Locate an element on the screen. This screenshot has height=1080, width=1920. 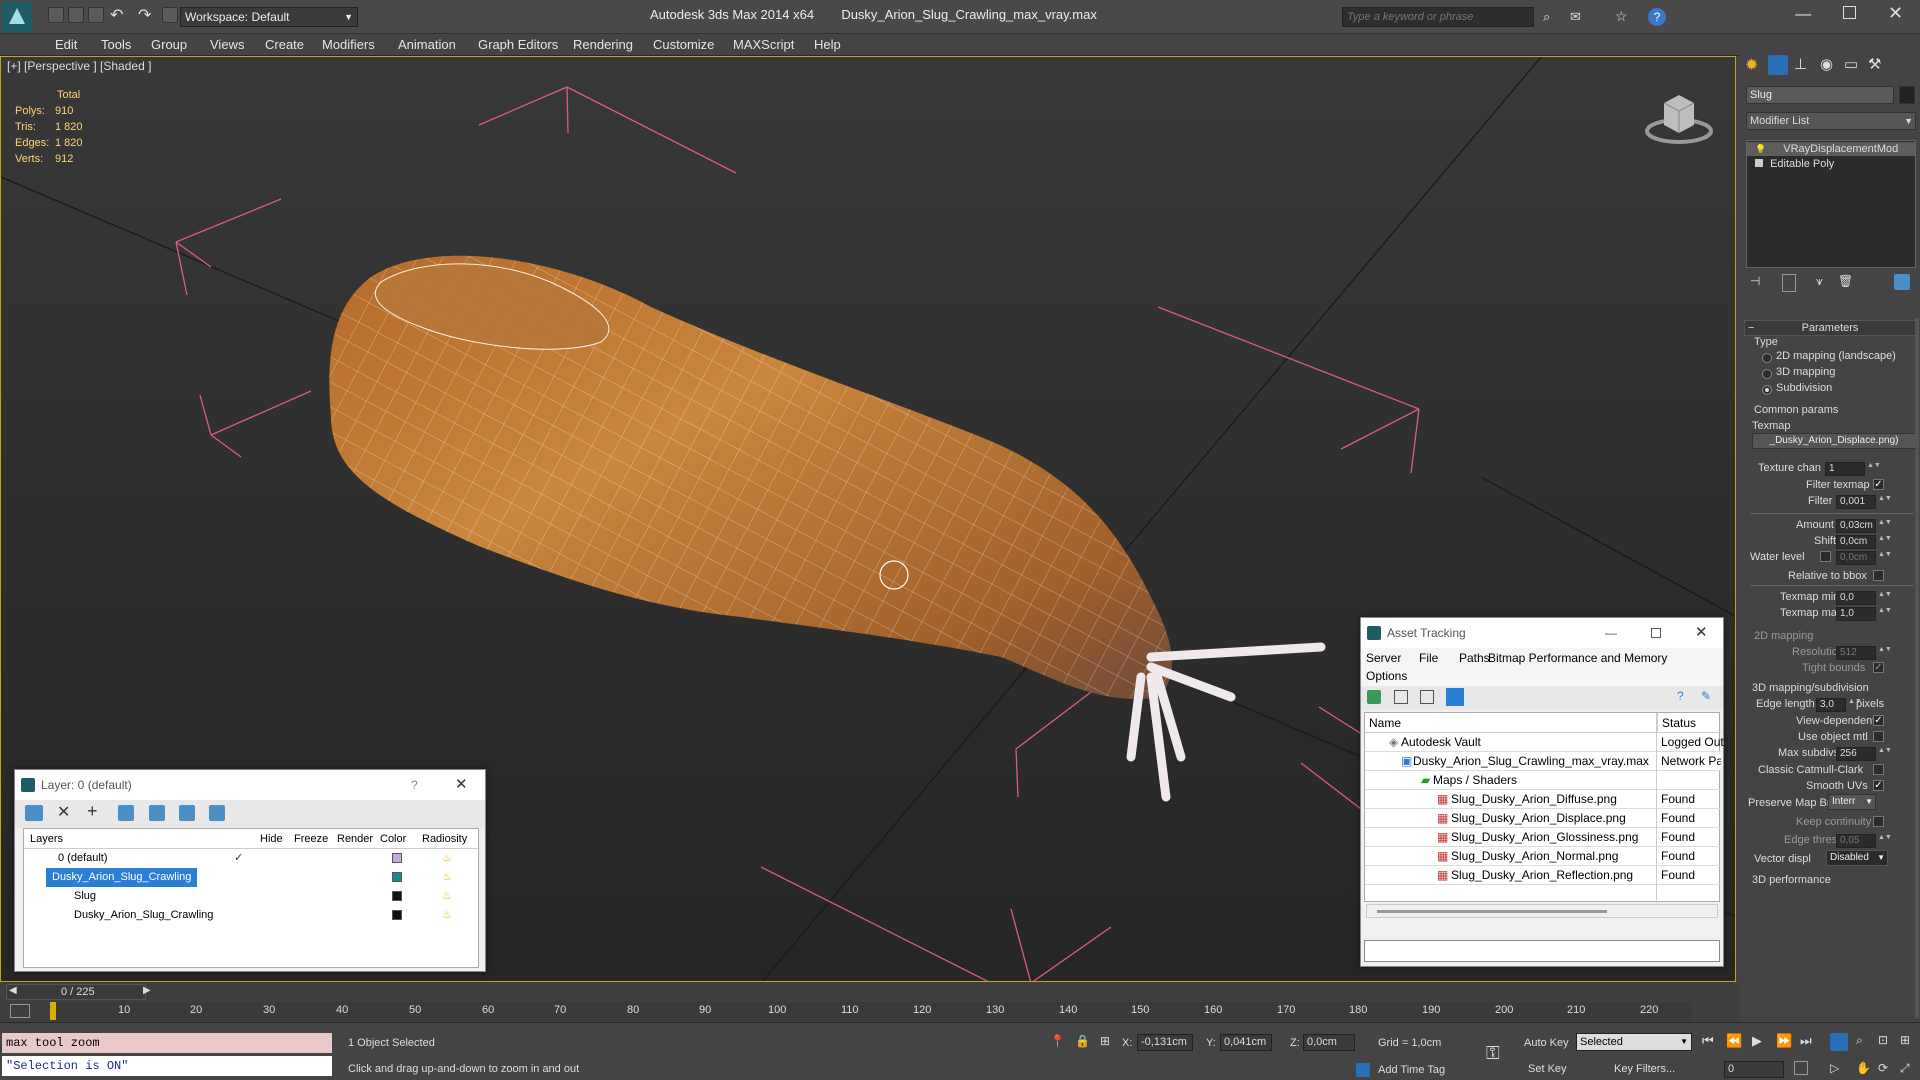
layer-row: Dusky_Arion_Slug_Crawling ♨ is located at coordinates (252, 877).